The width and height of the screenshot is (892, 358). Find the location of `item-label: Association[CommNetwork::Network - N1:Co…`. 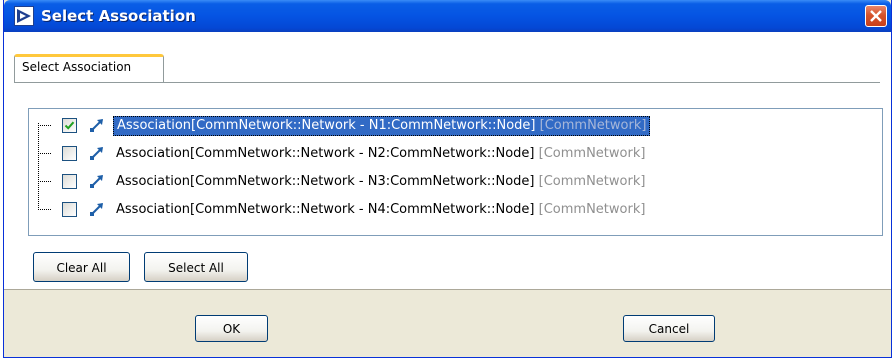

item-label: Association[CommNetwork::Network - N1:Co… is located at coordinates (382, 126).